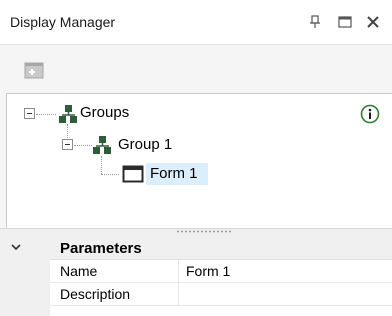  I want to click on property-name: Name, so click(79, 271).